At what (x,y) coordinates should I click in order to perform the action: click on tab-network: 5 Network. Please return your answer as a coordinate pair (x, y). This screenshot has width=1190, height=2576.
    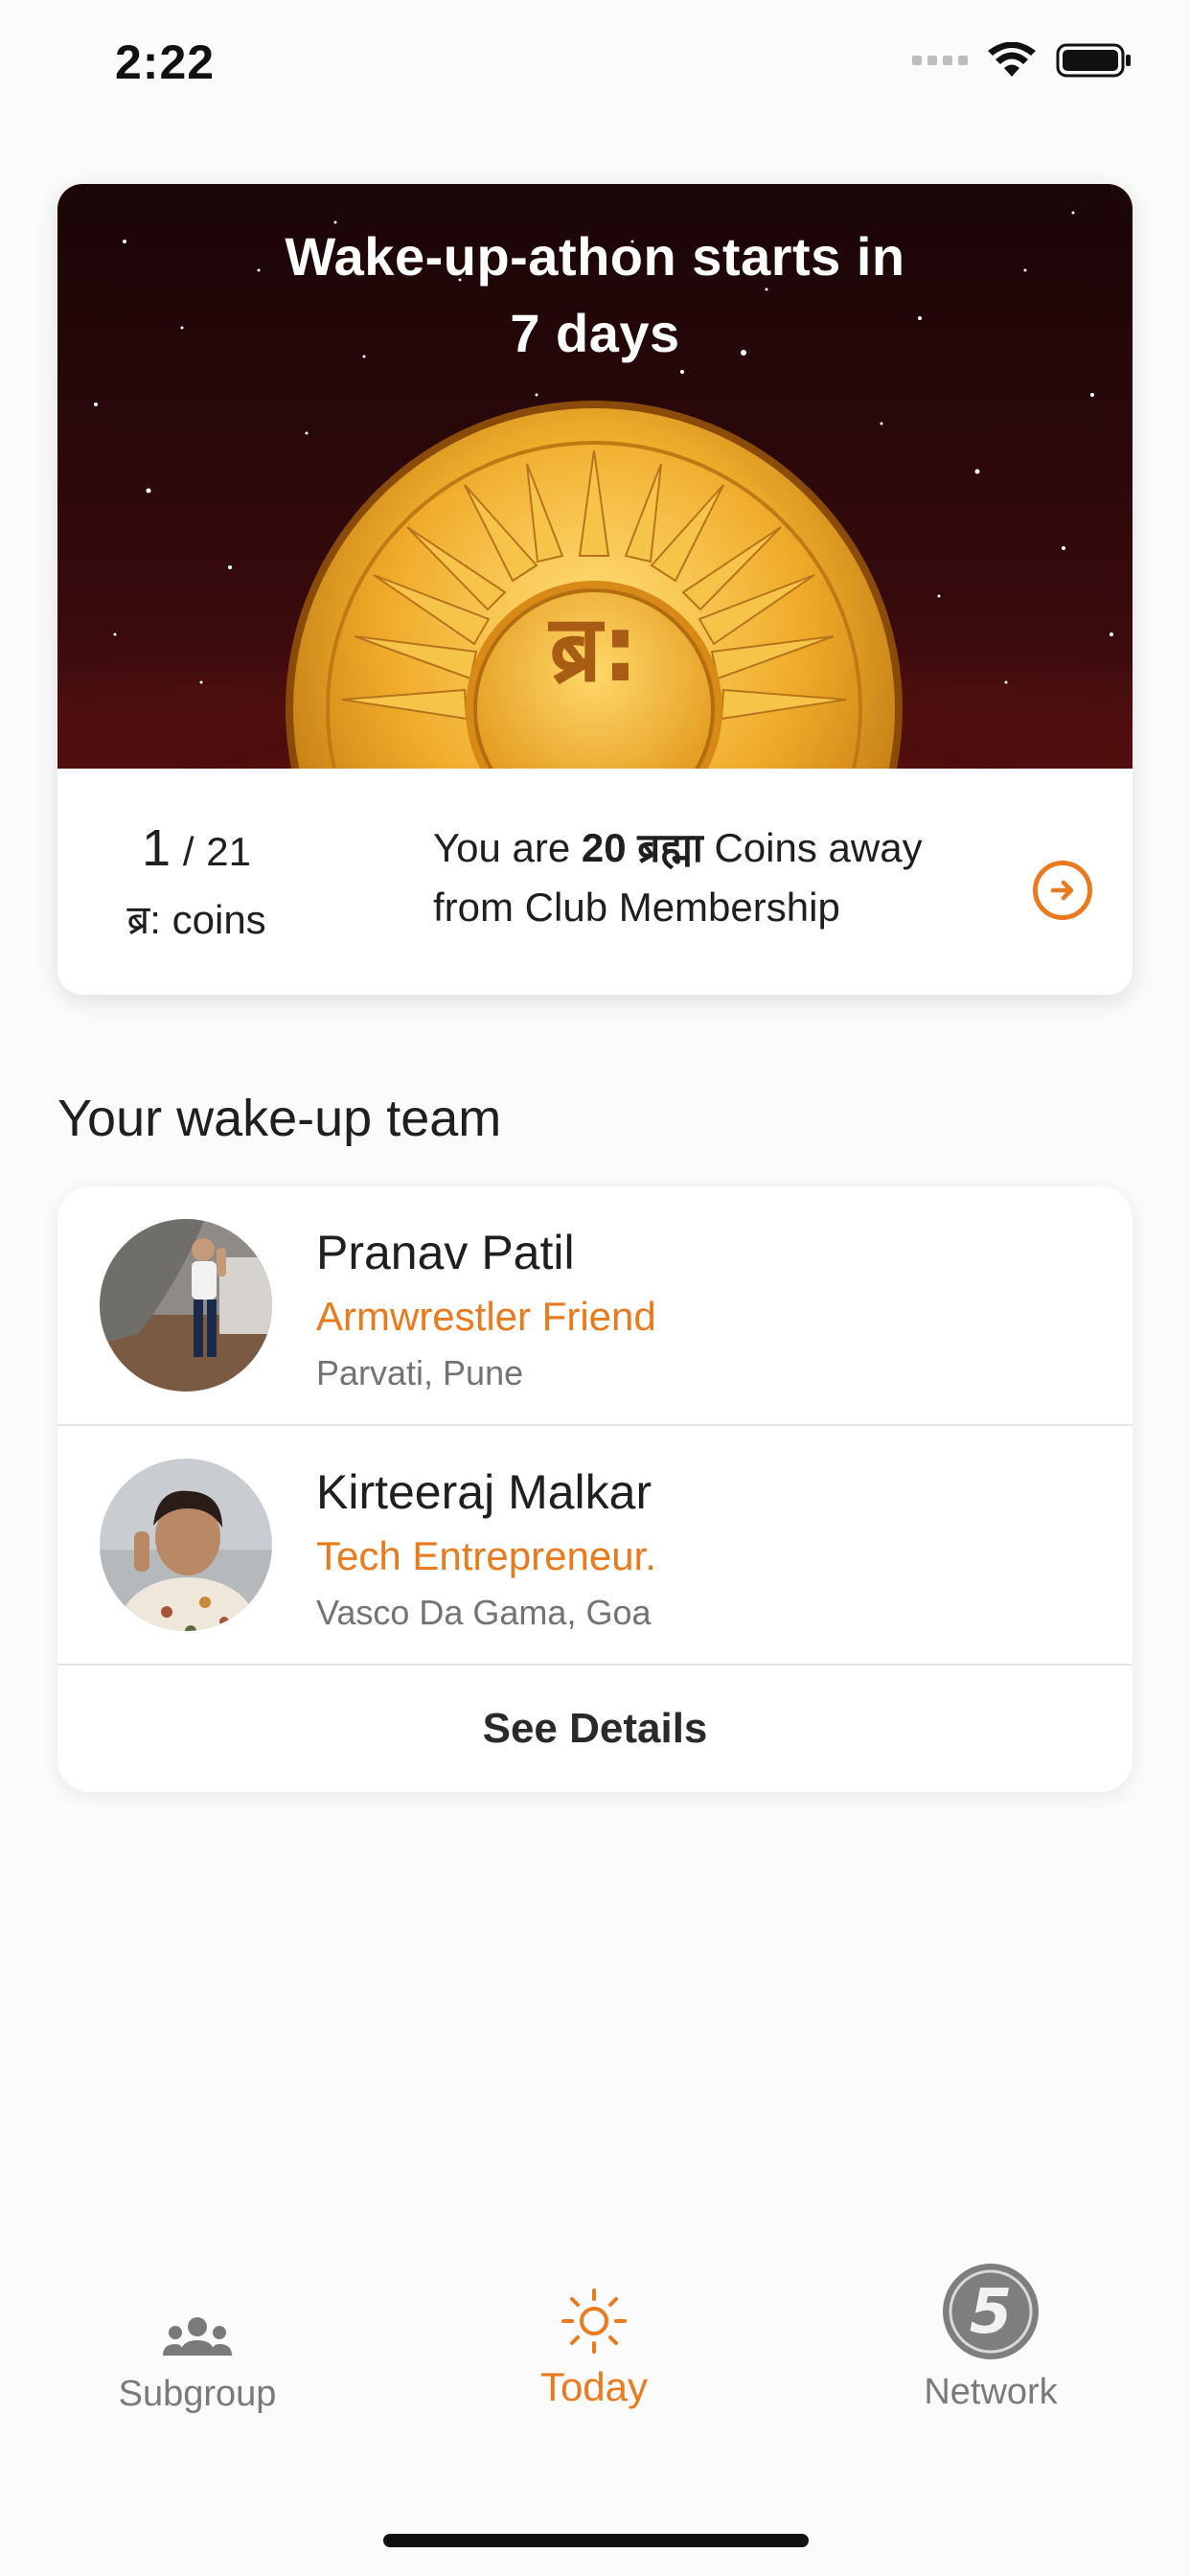
    Looking at the image, I should click on (990, 2338).